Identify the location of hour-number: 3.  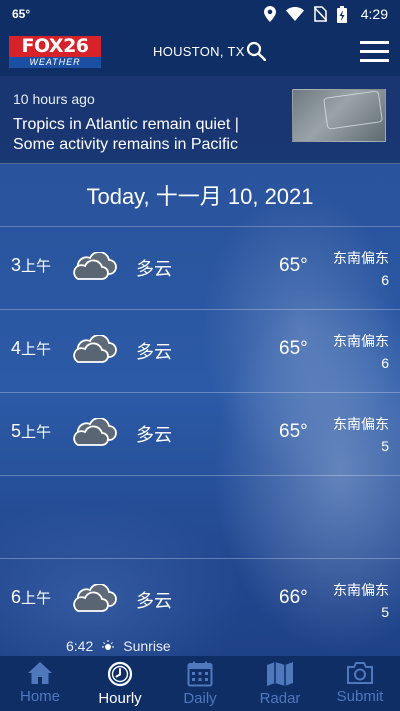
(16, 265).